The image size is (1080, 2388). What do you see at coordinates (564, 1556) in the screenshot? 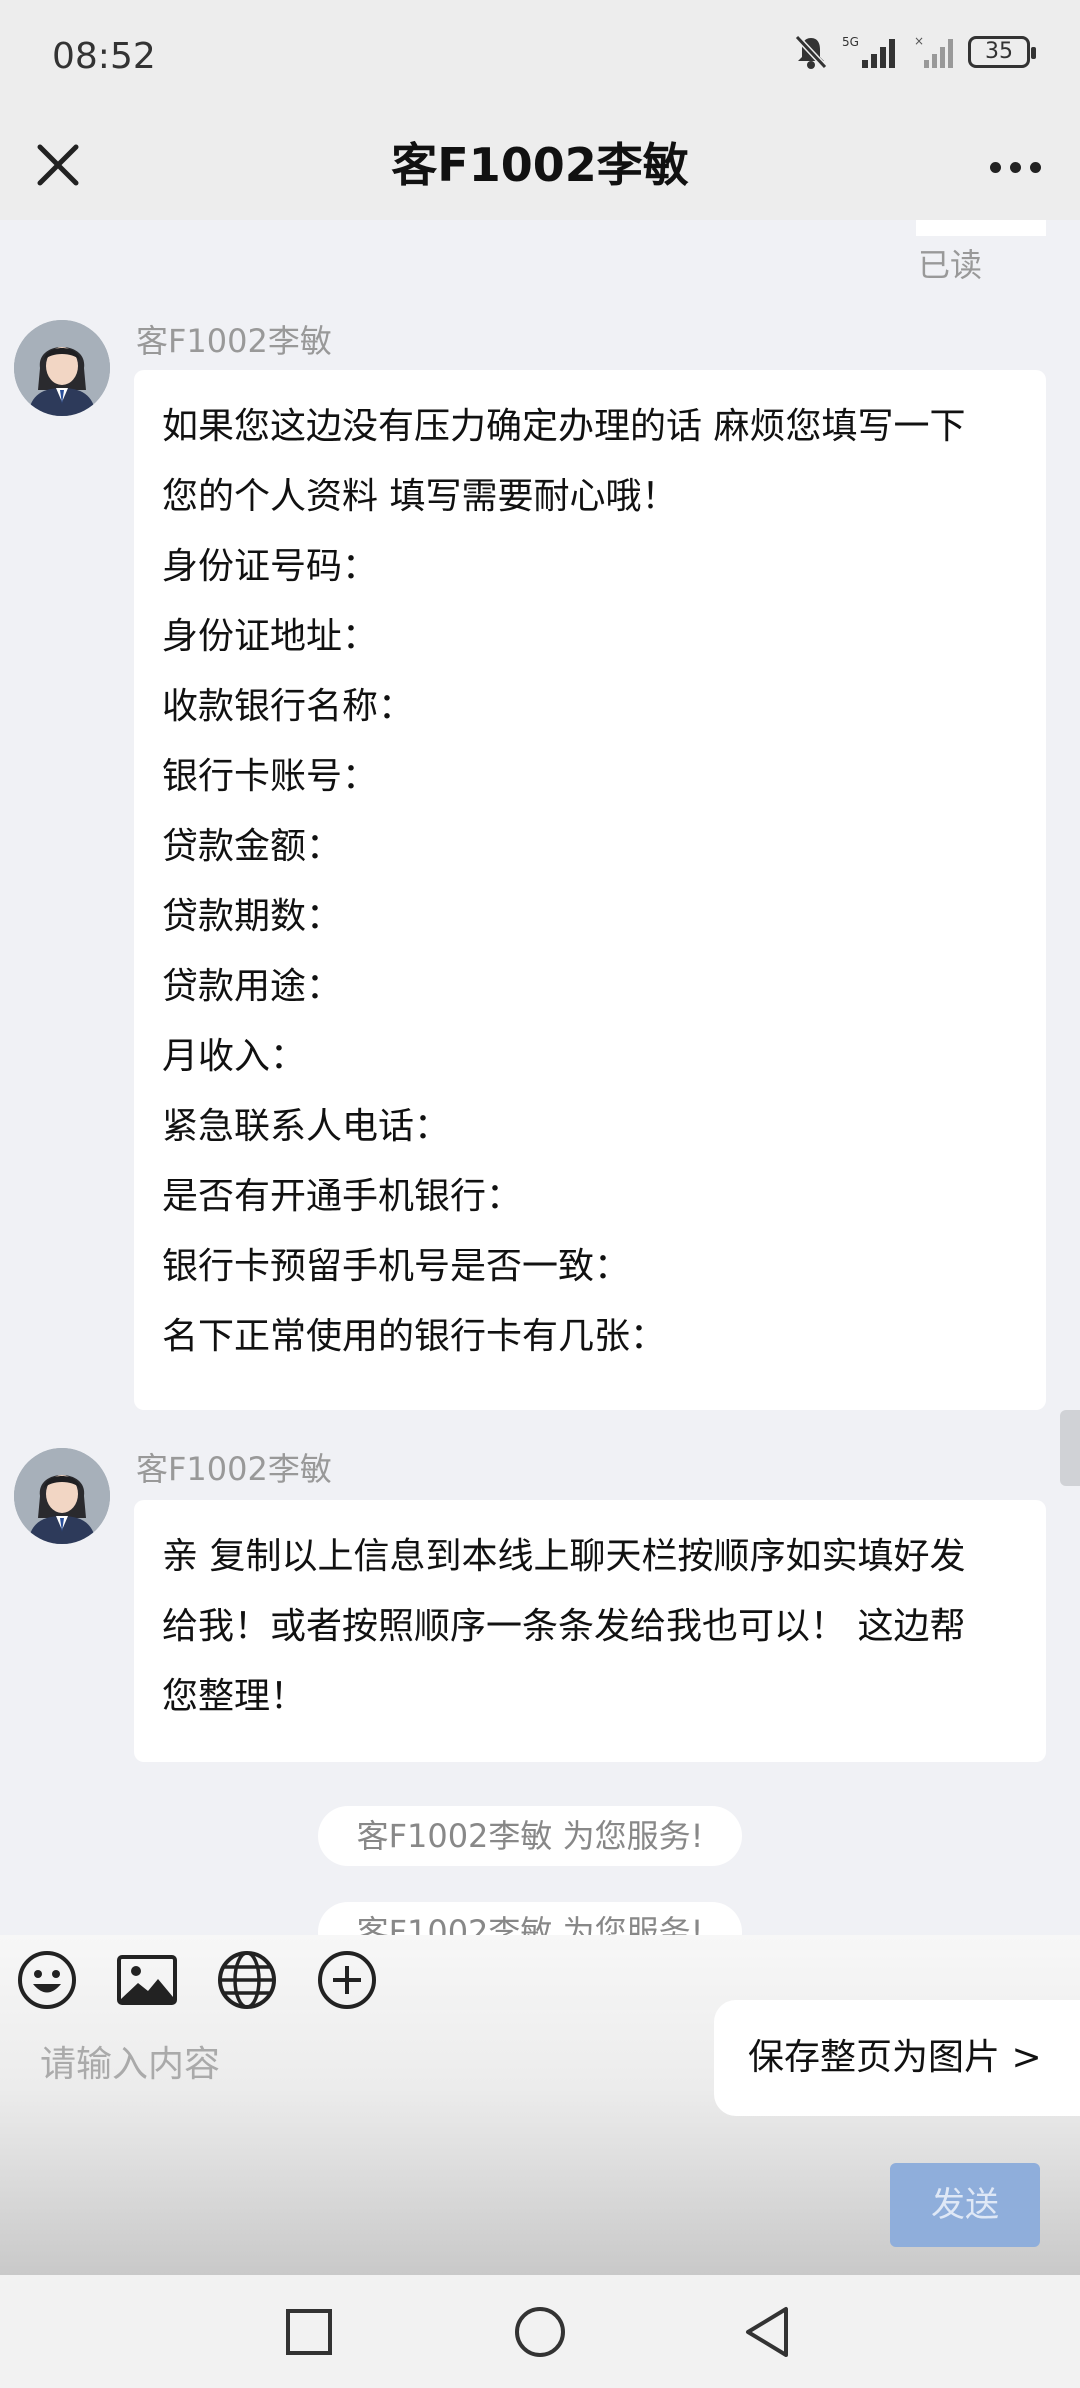
I see `message-line: 亲 复制以上信息到本线上聊天栏按顺序如实填好发` at bounding box center [564, 1556].